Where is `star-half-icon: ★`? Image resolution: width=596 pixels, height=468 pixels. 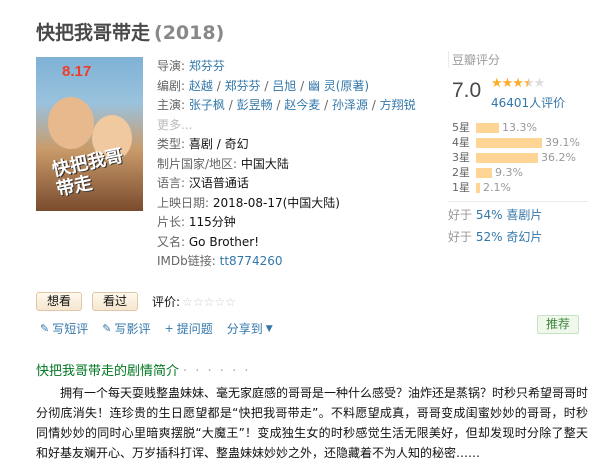 star-half-icon: ★ is located at coordinates (528, 83).